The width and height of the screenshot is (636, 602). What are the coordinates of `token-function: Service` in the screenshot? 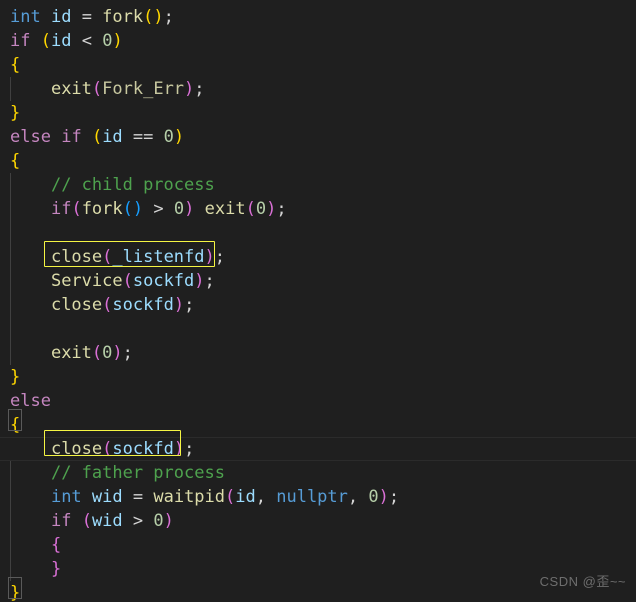 It's located at (86, 281).